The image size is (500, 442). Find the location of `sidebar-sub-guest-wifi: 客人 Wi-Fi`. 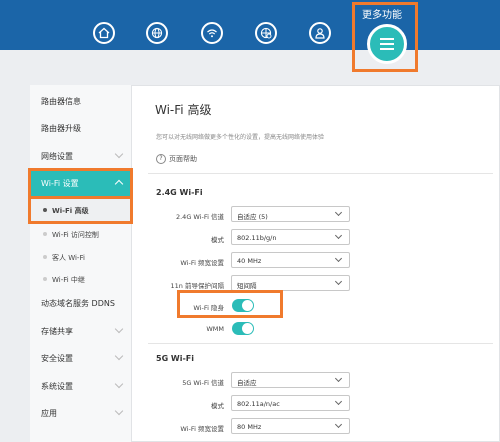

sidebar-sub-guest-wifi: 客人 Wi-Fi is located at coordinates (81, 257).